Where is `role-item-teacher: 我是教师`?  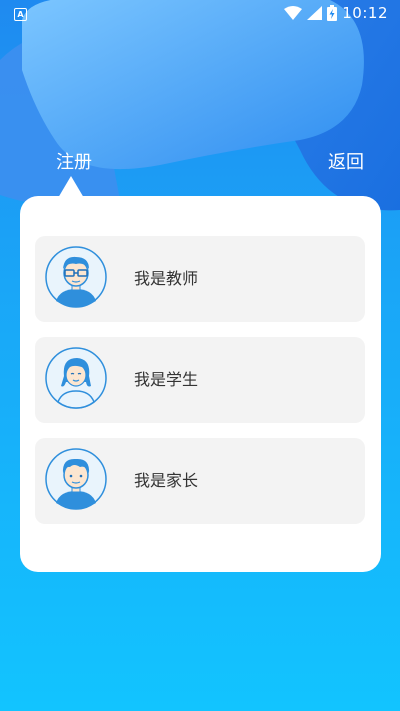 role-item-teacher: 我是教师 is located at coordinates (200, 279).